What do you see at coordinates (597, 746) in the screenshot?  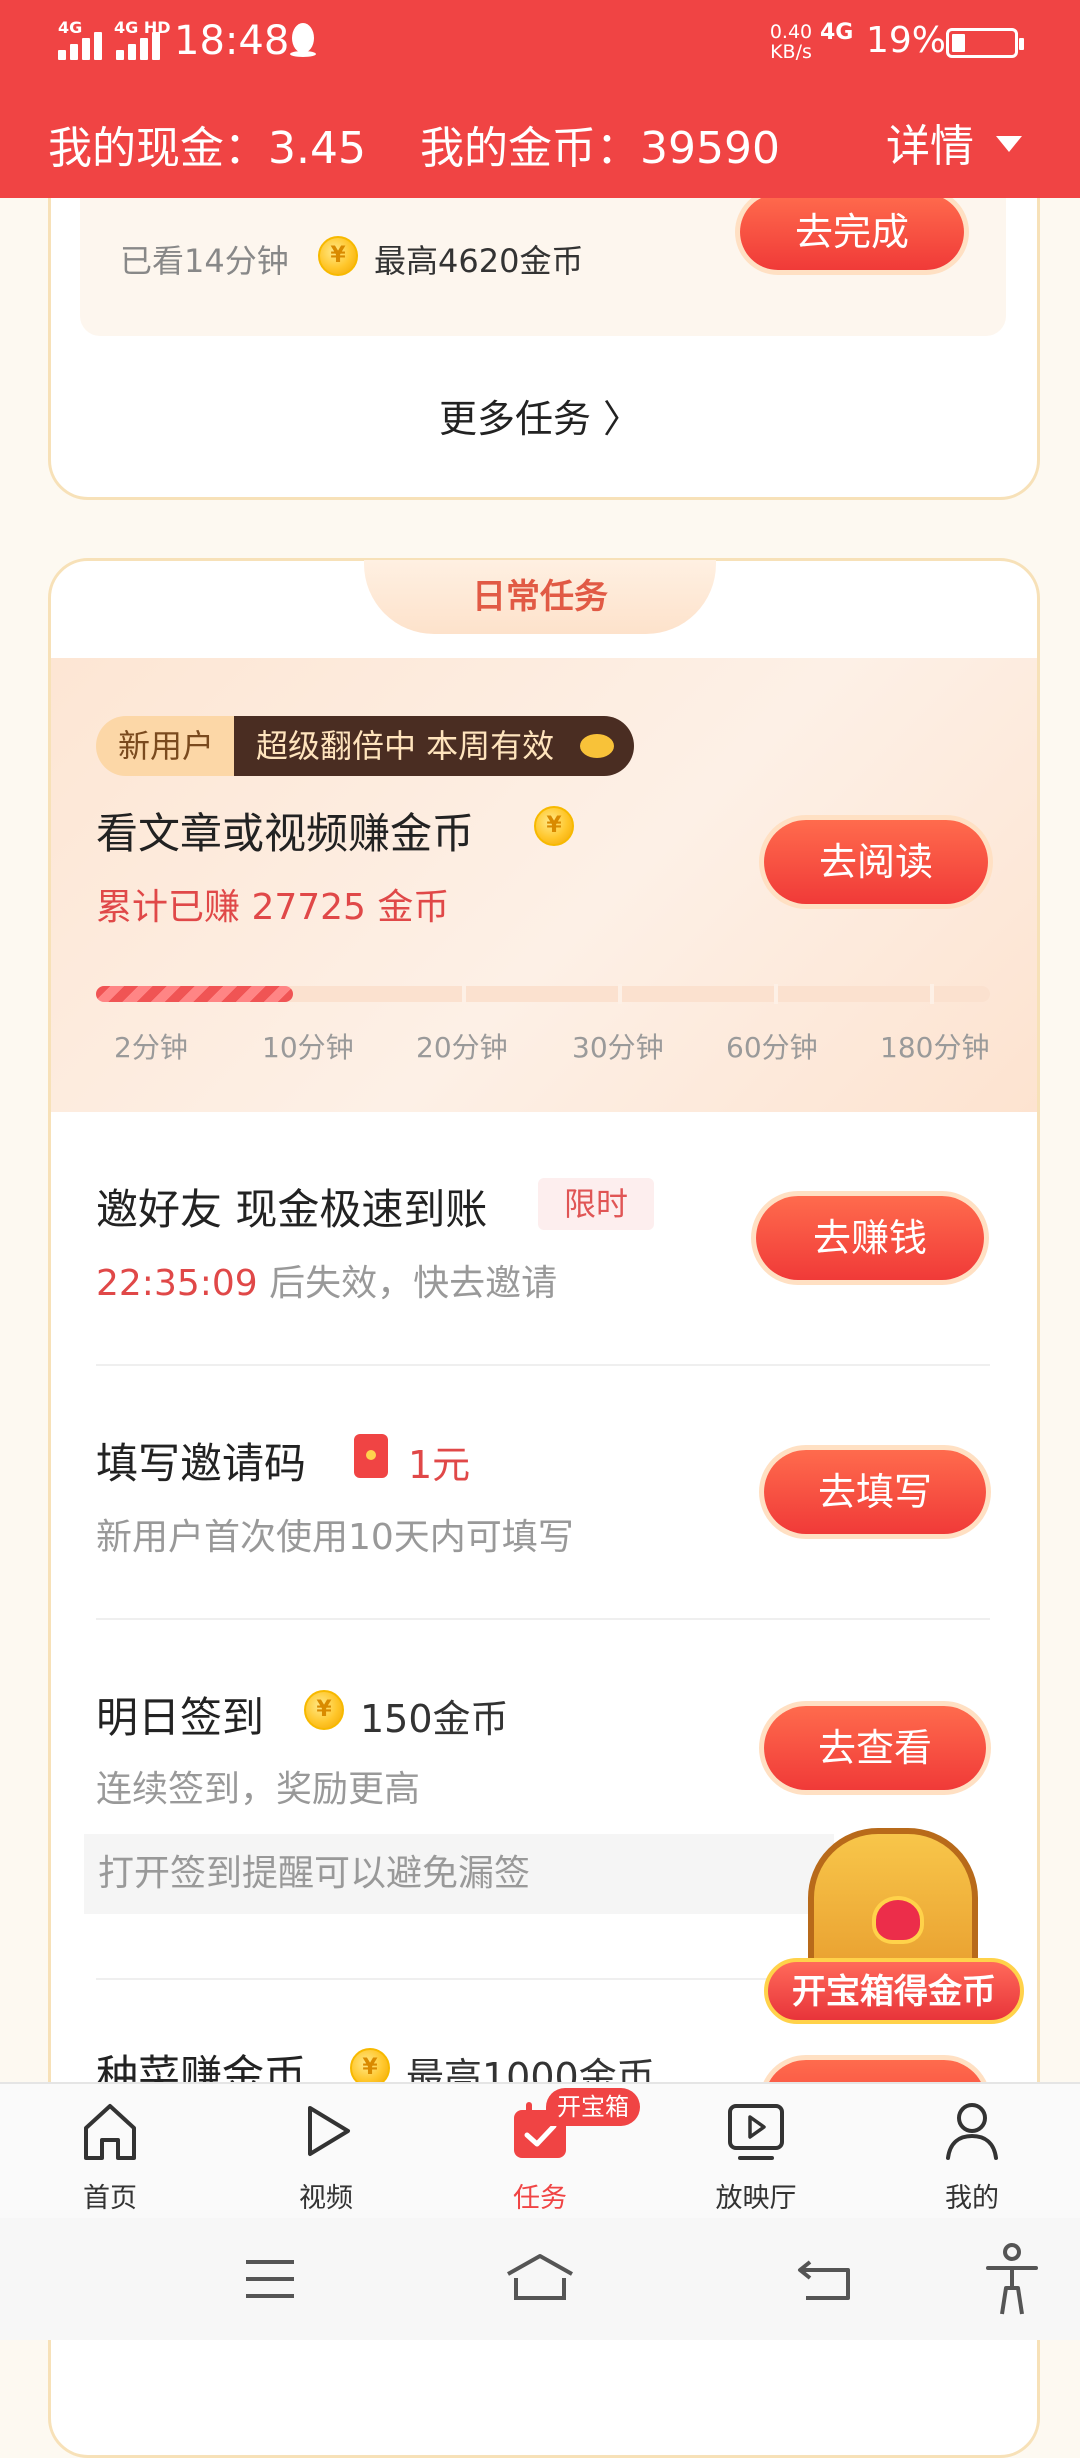 I see `coin-stack-icon` at bounding box center [597, 746].